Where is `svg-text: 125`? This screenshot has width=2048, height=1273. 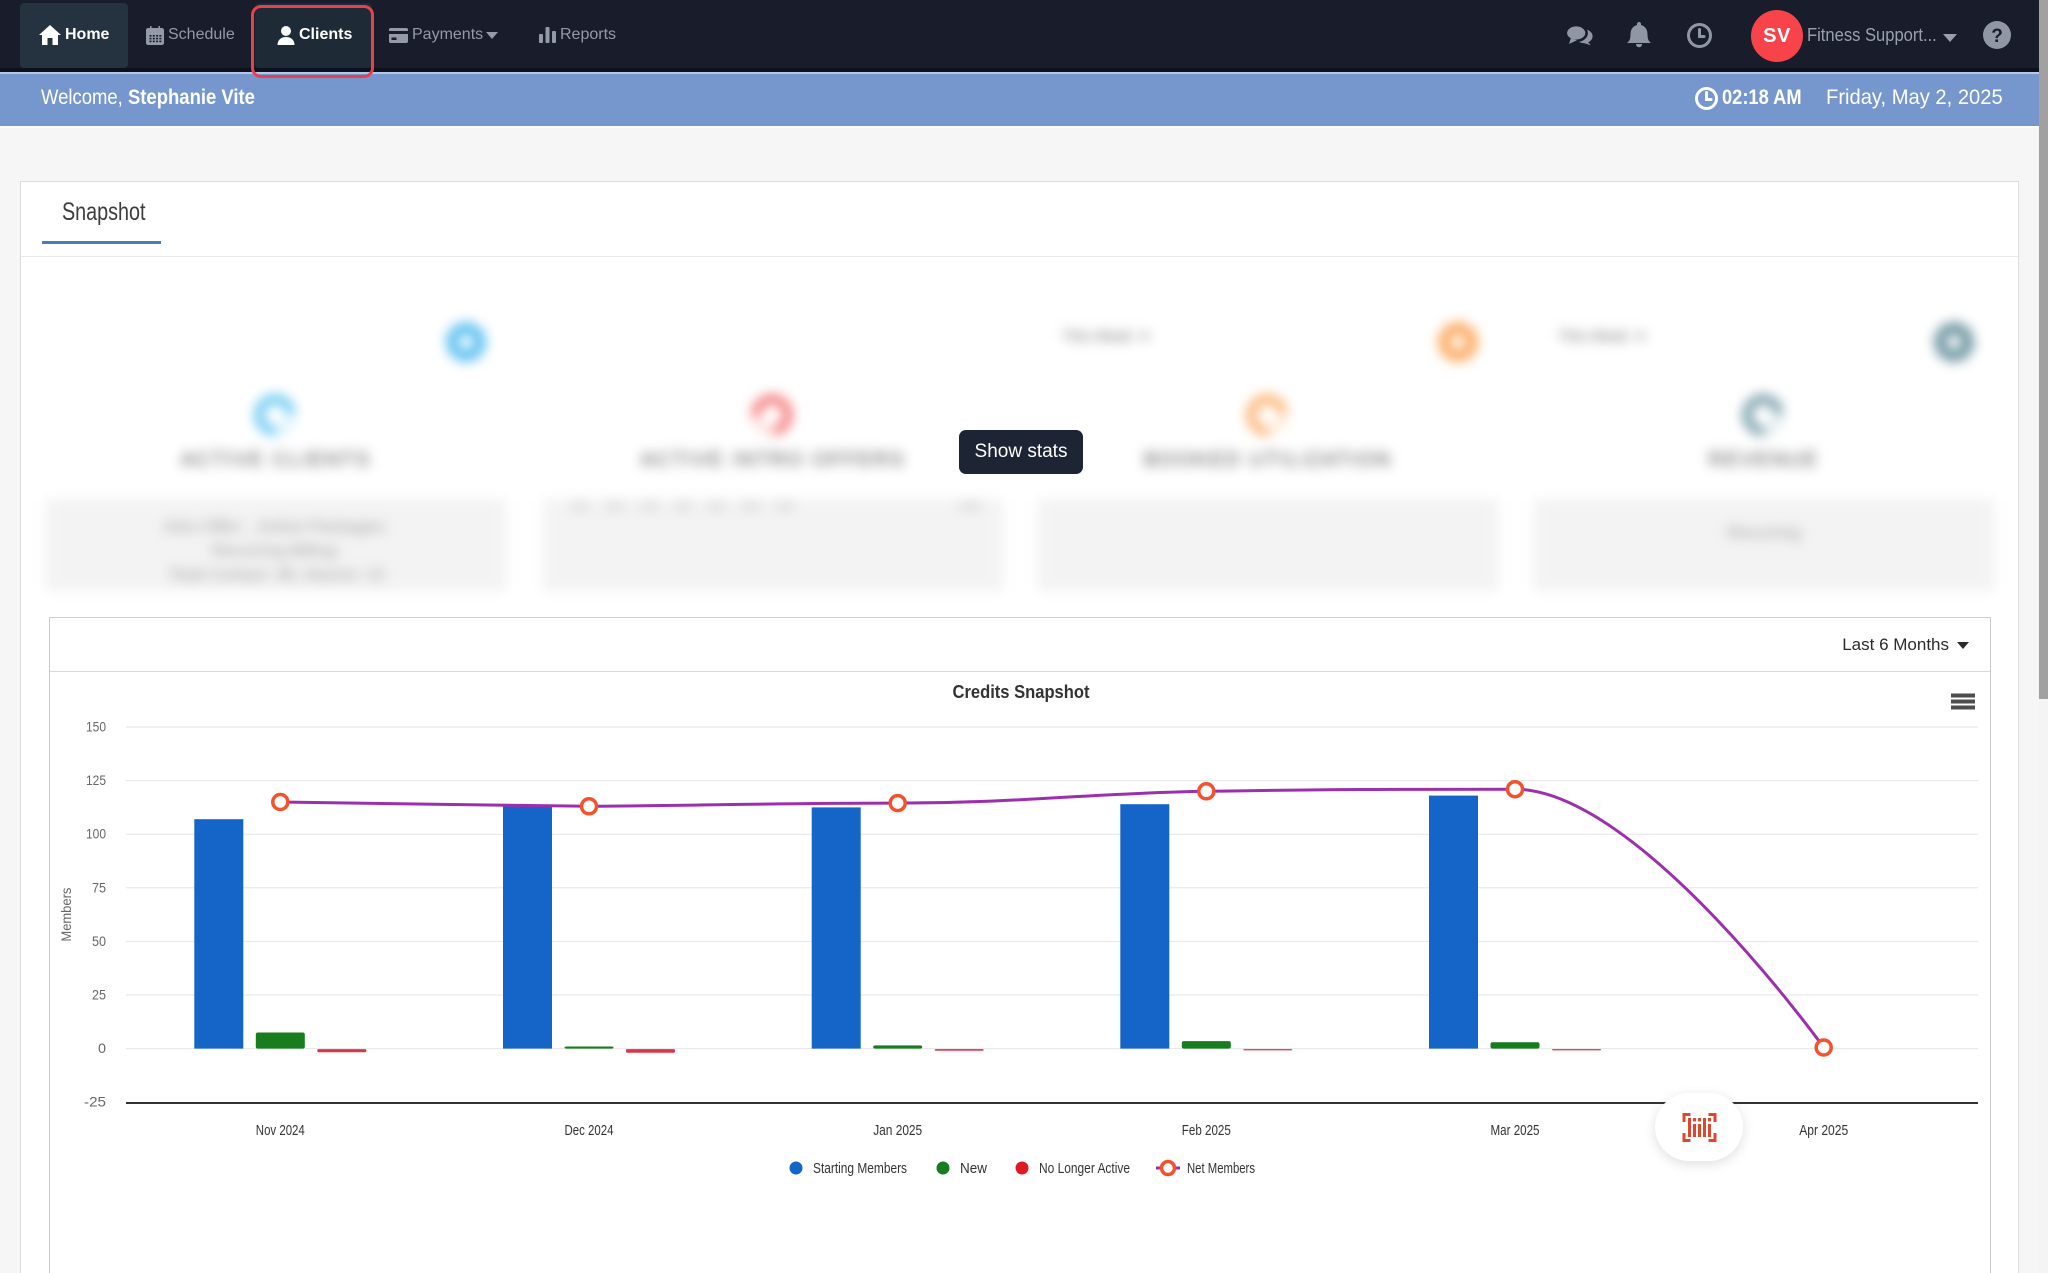 svg-text: 125 is located at coordinates (96, 780).